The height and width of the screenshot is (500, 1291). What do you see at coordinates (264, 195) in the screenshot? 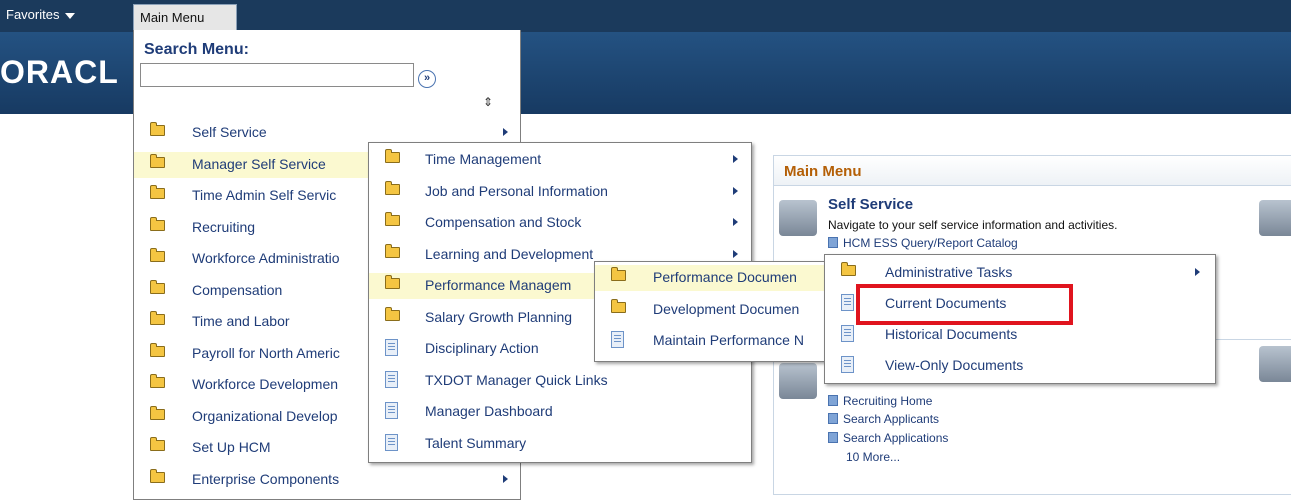
I see `menu-item-label: Time Admin Self Servic` at bounding box center [264, 195].